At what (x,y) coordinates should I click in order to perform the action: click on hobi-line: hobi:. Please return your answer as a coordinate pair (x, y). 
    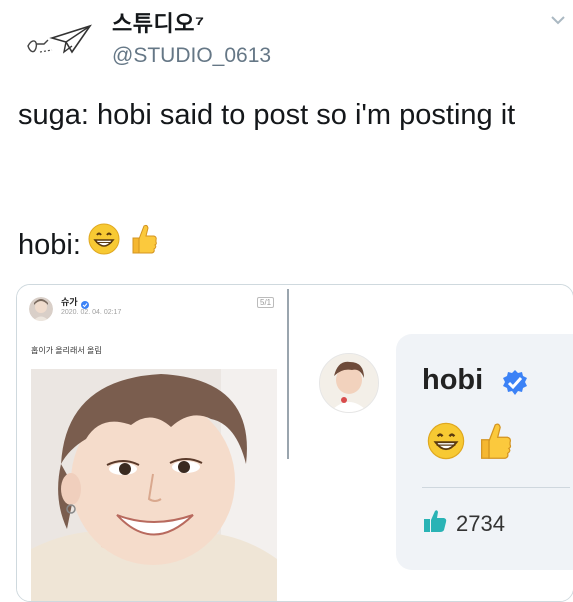
    Looking at the image, I should click on (88, 244).